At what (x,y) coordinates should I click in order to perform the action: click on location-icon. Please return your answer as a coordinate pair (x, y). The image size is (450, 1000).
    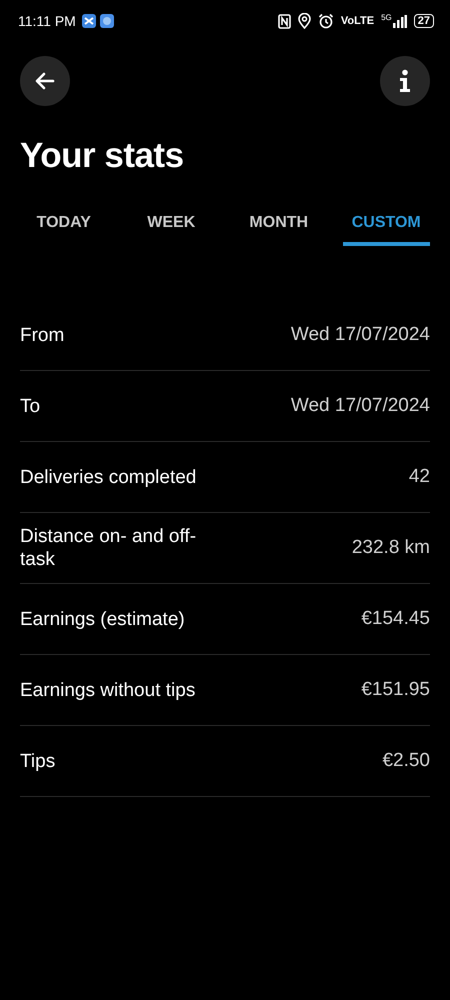
    Looking at the image, I should click on (304, 21).